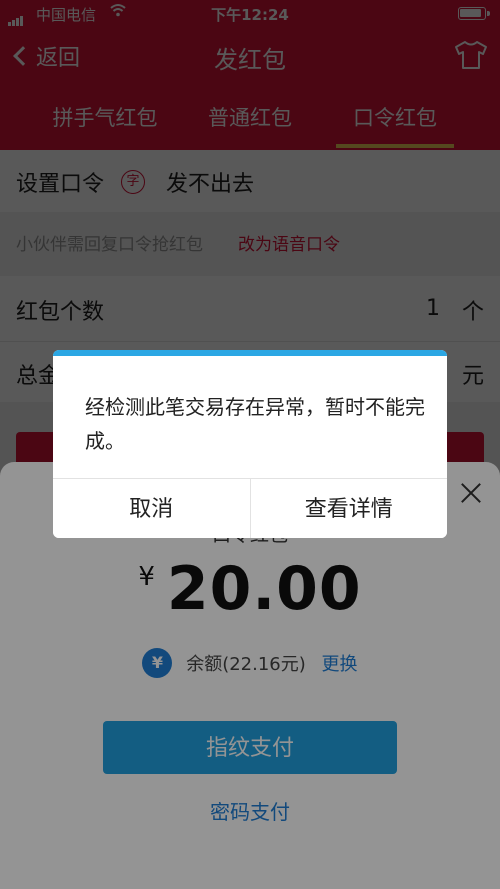  I want to click on dialog-buttons: 取消 查看详情, so click(250, 508).